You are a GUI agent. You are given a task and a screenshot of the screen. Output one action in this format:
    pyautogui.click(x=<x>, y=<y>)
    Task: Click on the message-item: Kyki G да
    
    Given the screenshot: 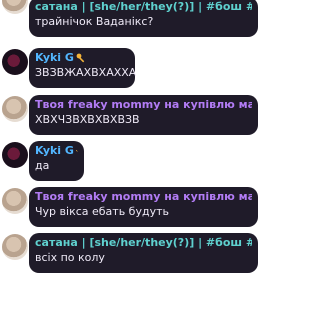 What is the action you would take?
    pyautogui.click(x=130, y=161)
    